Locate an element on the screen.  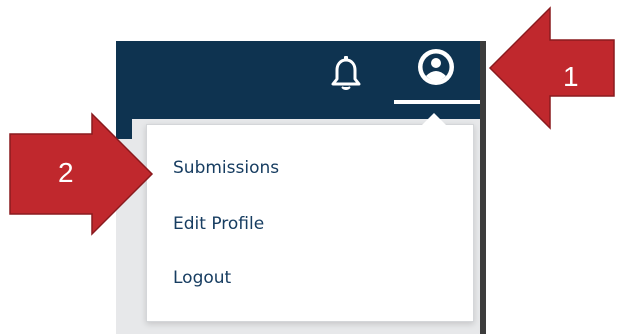
menu-item-edit-profile: Edit Profile is located at coordinates (218, 224).